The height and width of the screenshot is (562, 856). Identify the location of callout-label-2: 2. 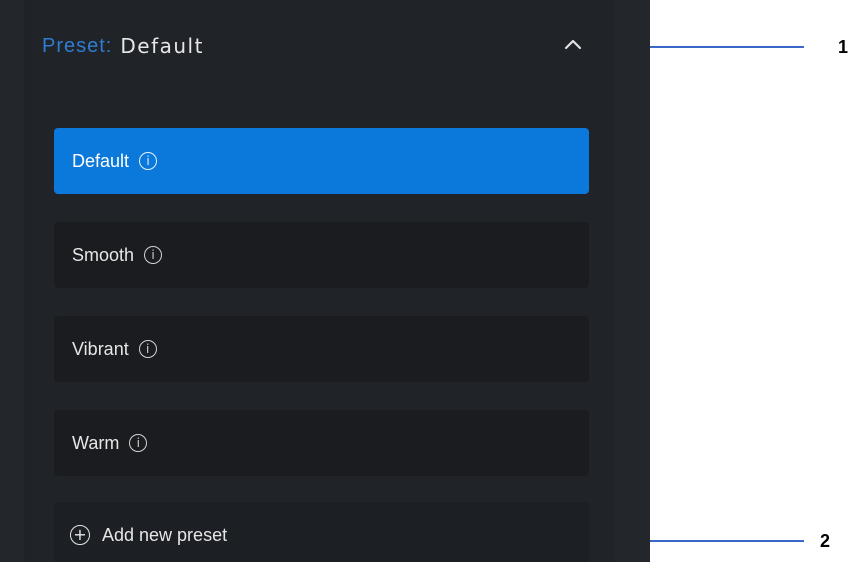
(825, 541).